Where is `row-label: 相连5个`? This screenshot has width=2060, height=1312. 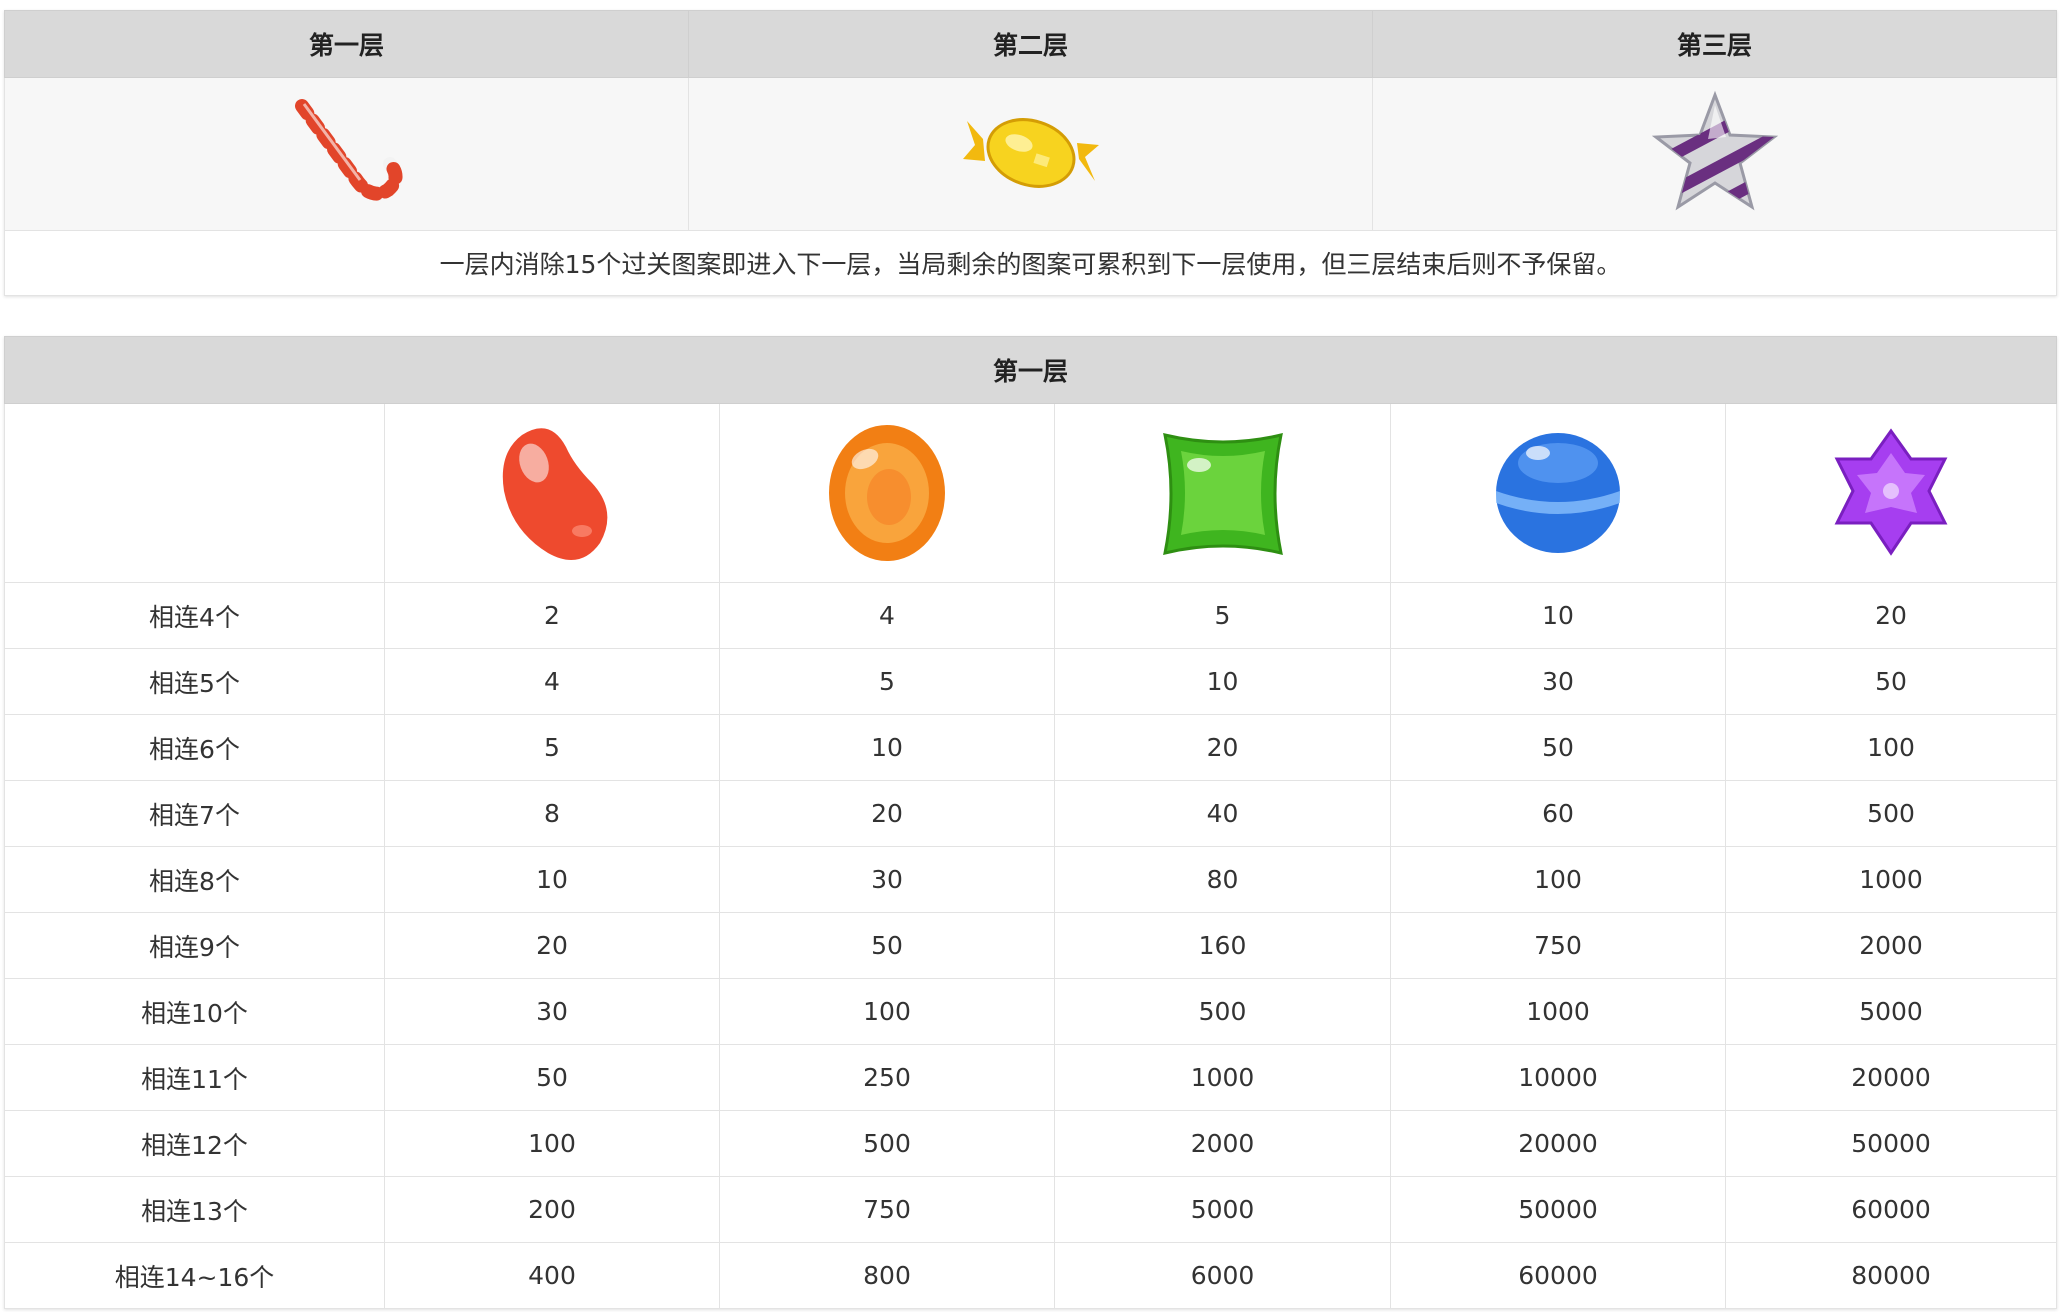 row-label: 相连5个 is located at coordinates (194, 681).